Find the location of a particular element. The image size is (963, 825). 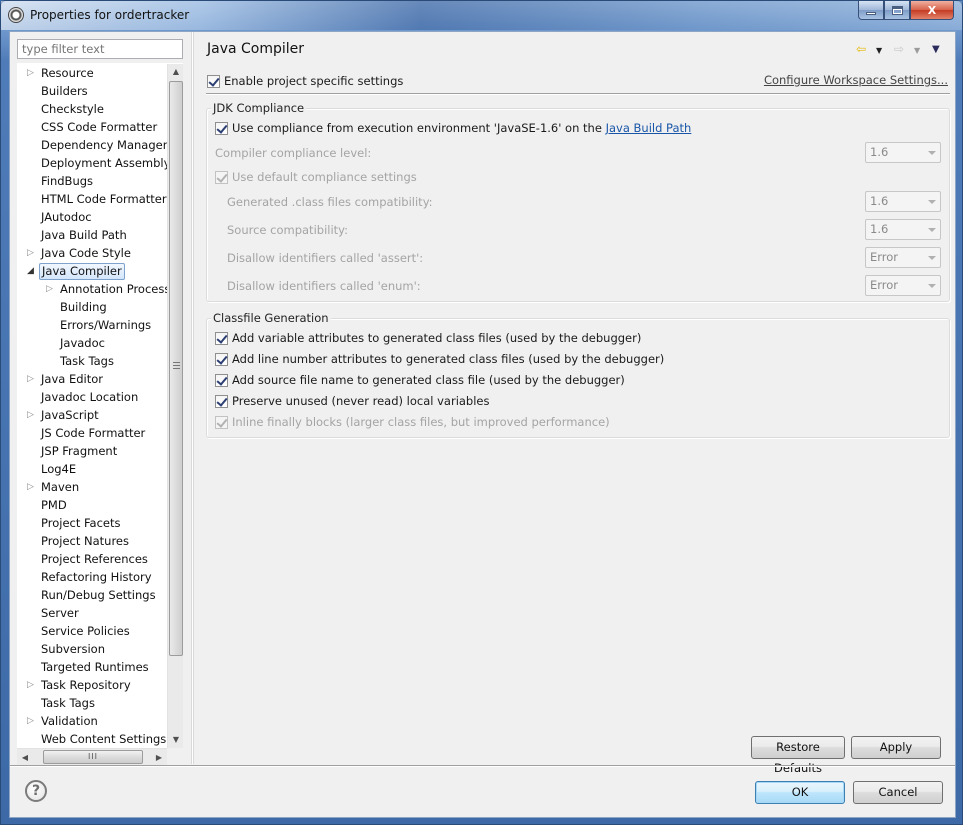

window-title: Properties for ordertracker is located at coordinates (110, 15).